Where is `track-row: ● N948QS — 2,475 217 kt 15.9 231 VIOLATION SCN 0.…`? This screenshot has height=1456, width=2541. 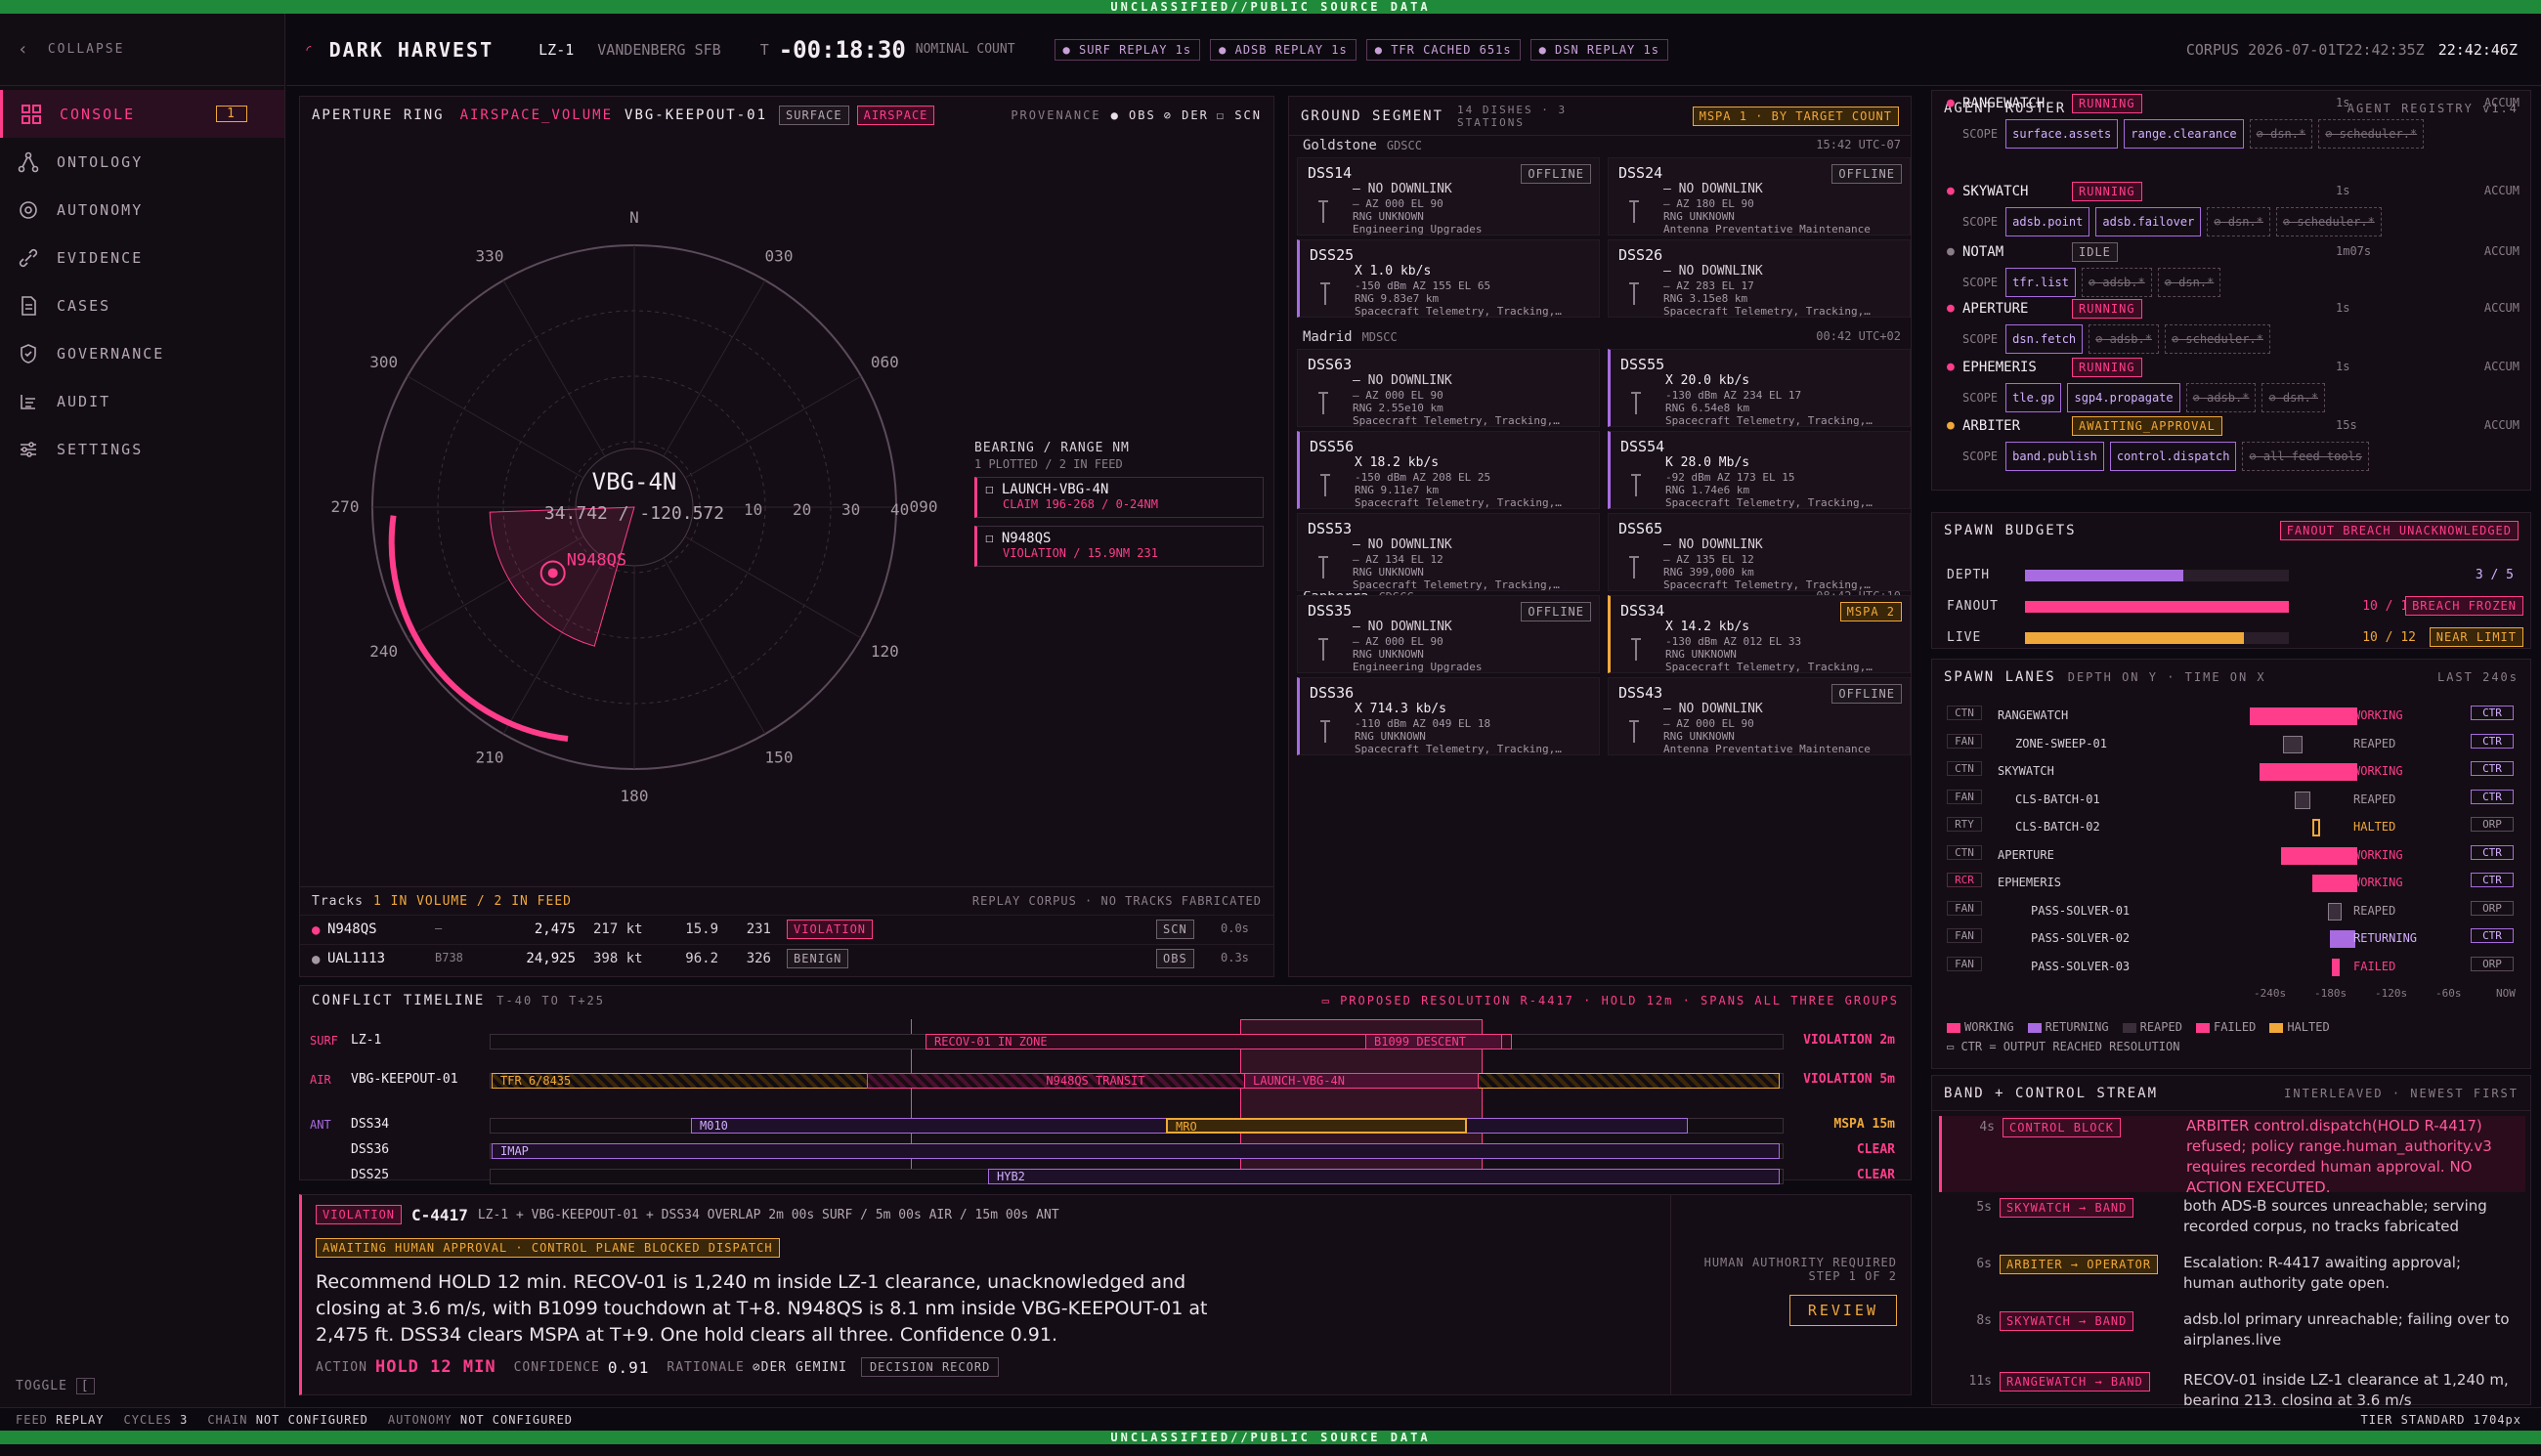
track-row: ● N948QS — 2,475 217 kt 15.9 231 VIOLATION SCN 0.… is located at coordinates (787, 929).